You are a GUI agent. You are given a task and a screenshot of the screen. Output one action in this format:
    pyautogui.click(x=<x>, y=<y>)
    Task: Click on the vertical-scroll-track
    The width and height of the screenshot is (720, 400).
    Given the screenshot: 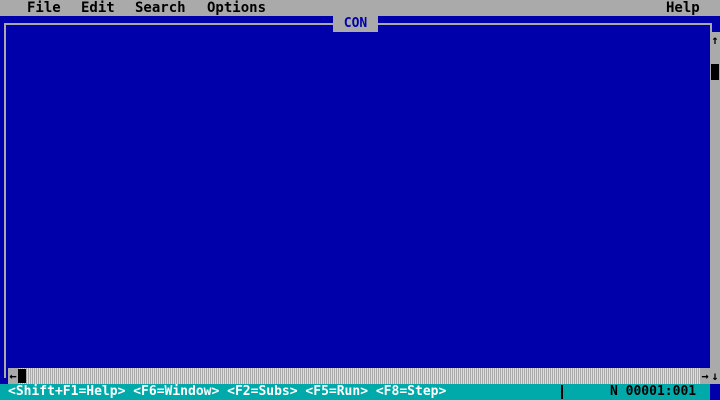 What is the action you would take?
    pyautogui.click(x=715, y=208)
    